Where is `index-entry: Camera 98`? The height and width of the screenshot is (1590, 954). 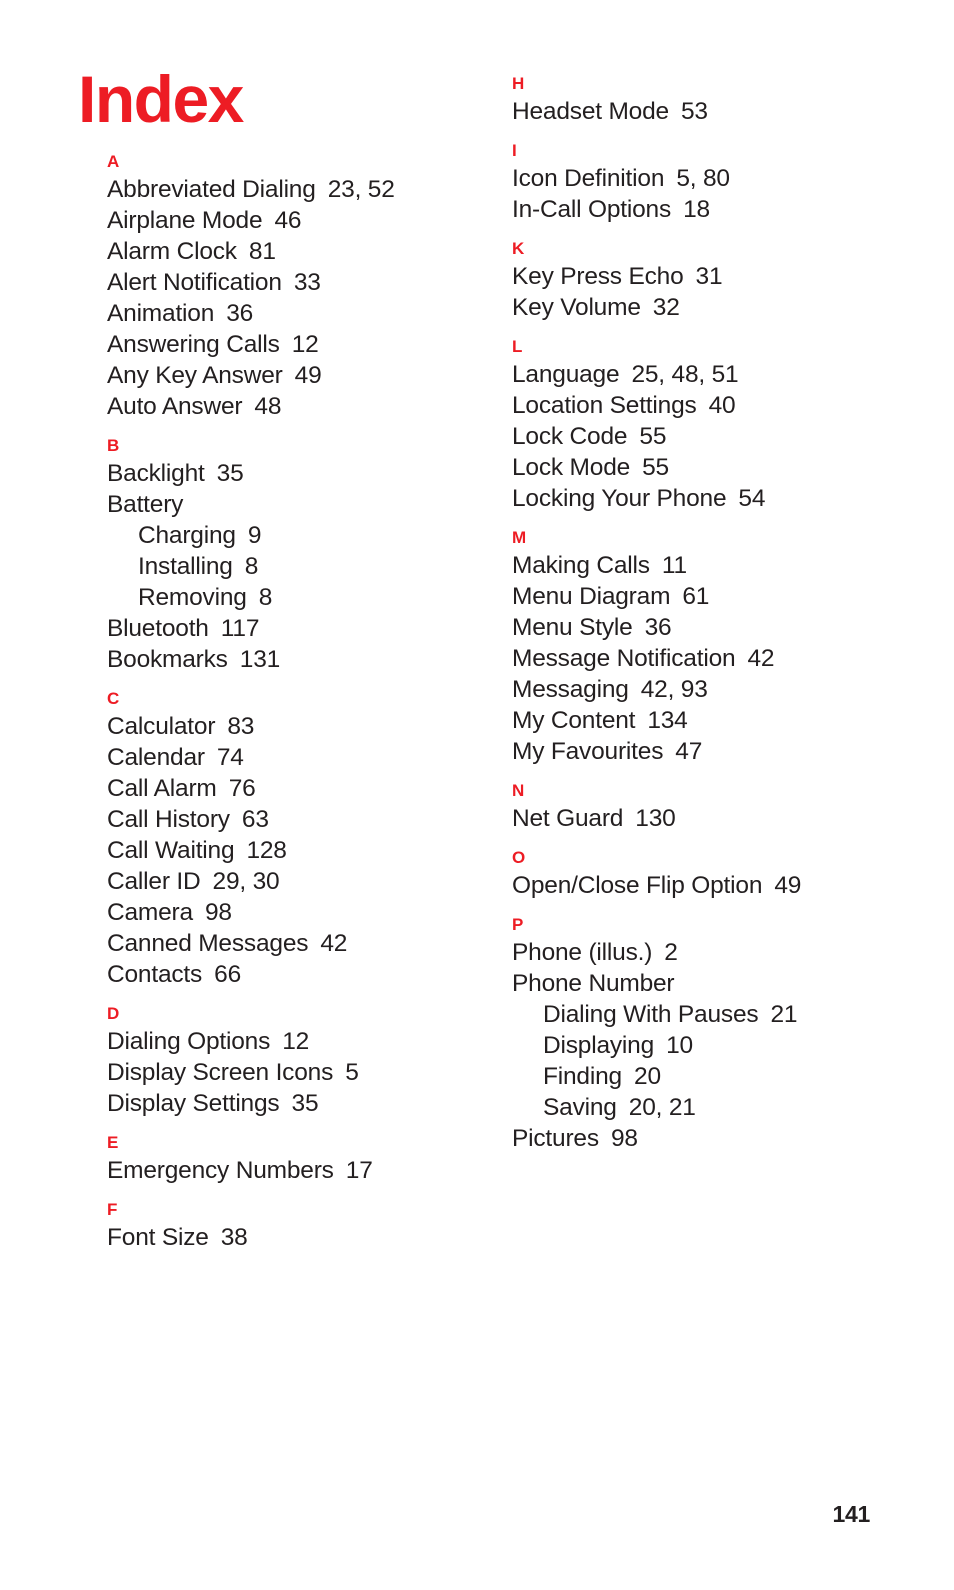
index-entry: Camera 98 is located at coordinates (297, 912).